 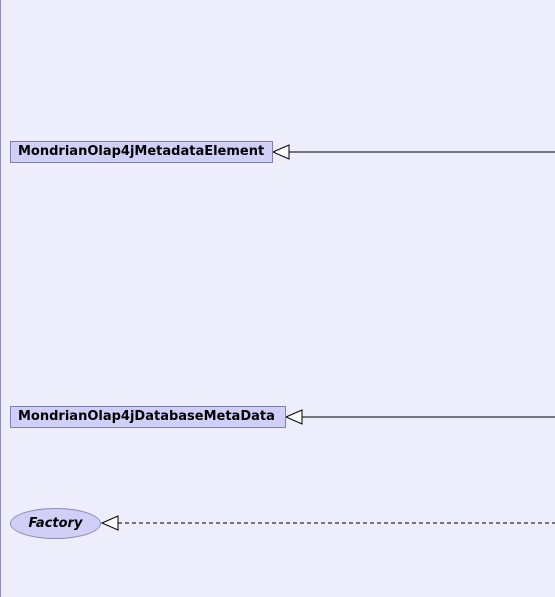 What do you see at coordinates (55, 523) in the screenshot?
I see `interface-node-factory: Factory` at bounding box center [55, 523].